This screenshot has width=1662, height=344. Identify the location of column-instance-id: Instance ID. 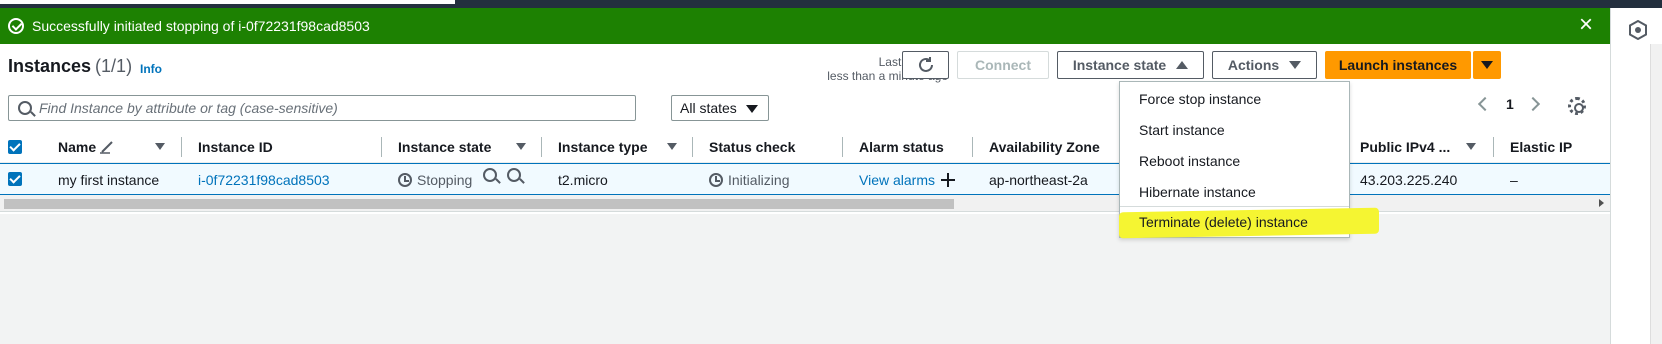
(235, 147).